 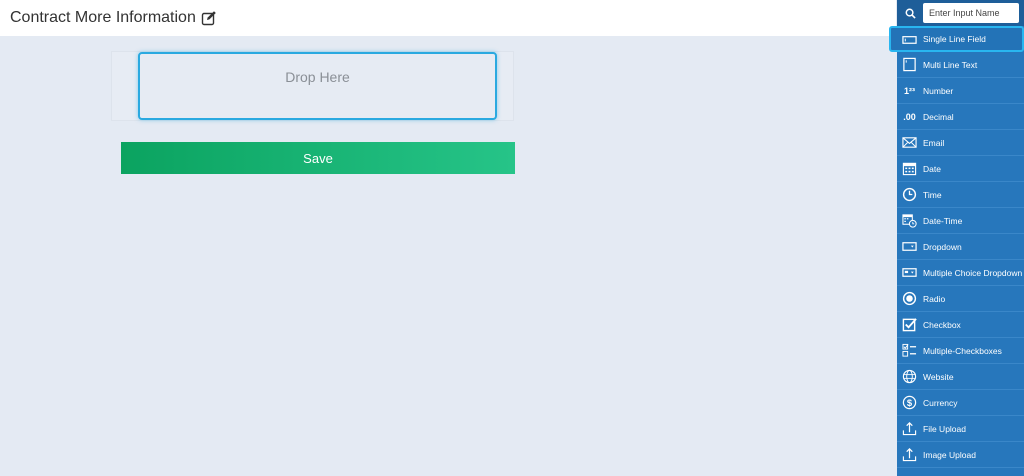 I want to click on palette-search, so click(x=960, y=13).